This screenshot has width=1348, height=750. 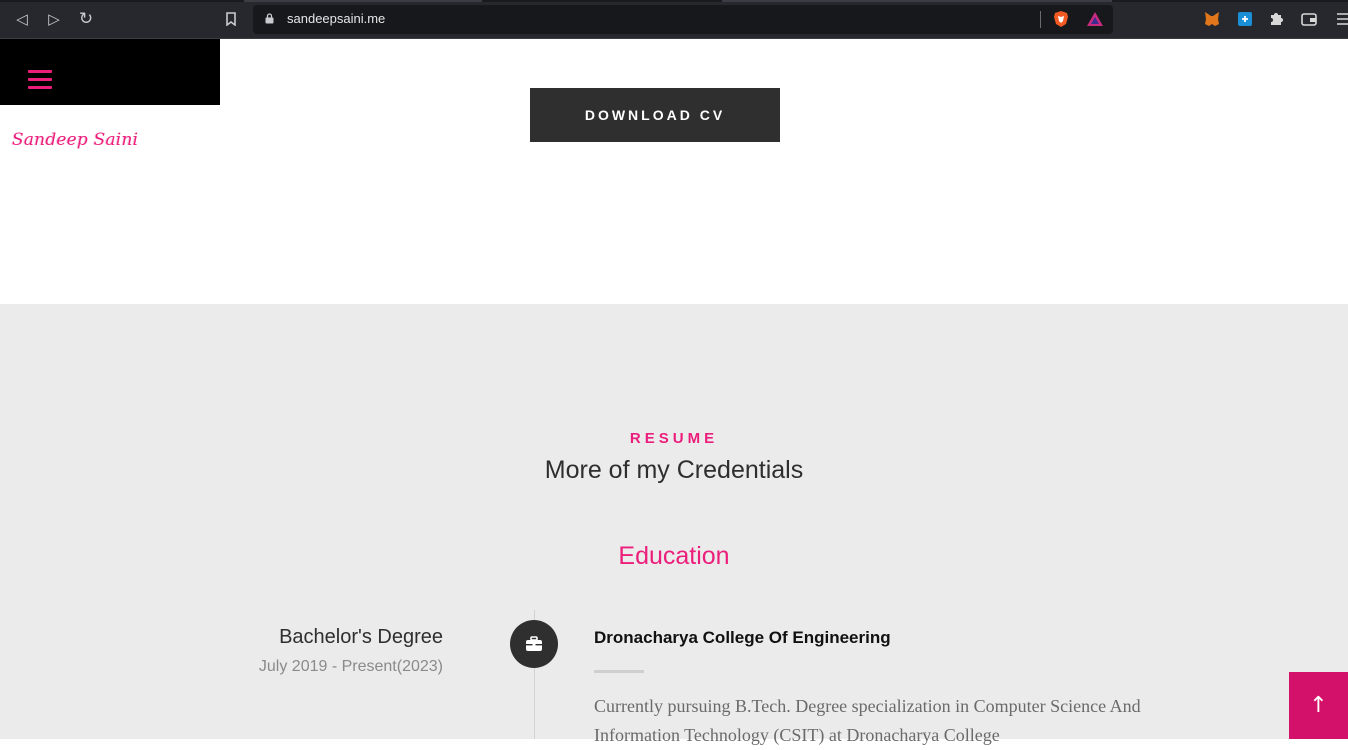 What do you see at coordinates (110, 72) in the screenshot?
I see `sidebar-menu-panel` at bounding box center [110, 72].